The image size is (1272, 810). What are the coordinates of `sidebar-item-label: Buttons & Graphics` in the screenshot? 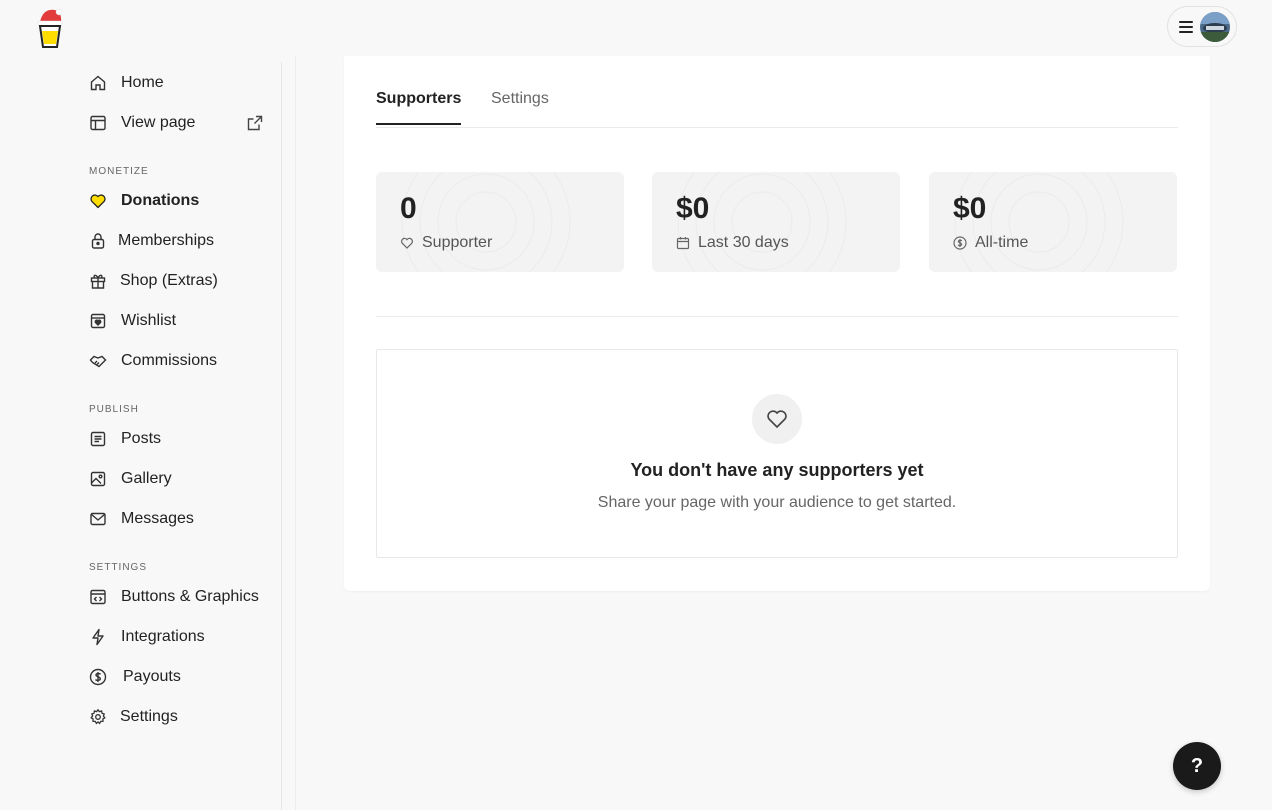 It's located at (190, 596).